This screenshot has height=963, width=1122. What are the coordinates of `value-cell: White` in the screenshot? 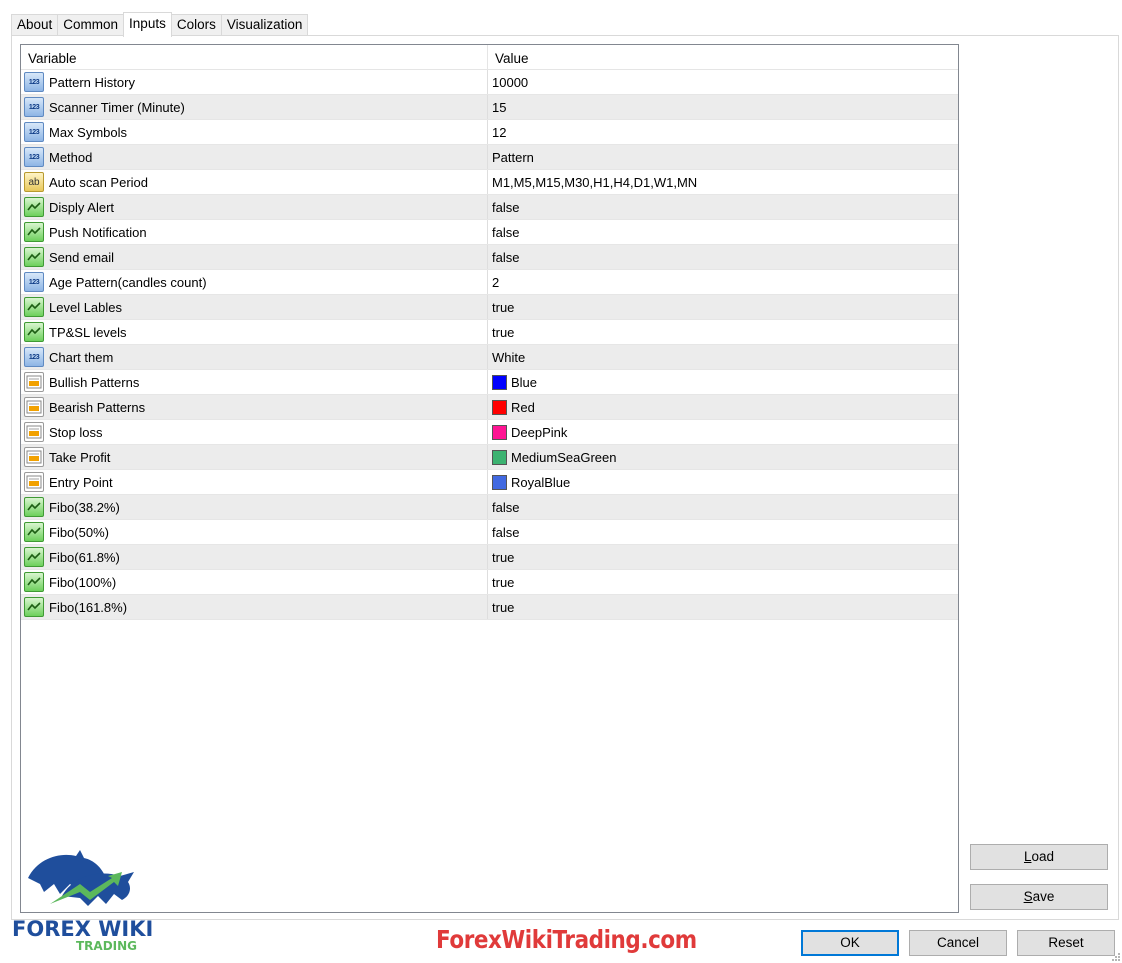 It's located at (723, 357).